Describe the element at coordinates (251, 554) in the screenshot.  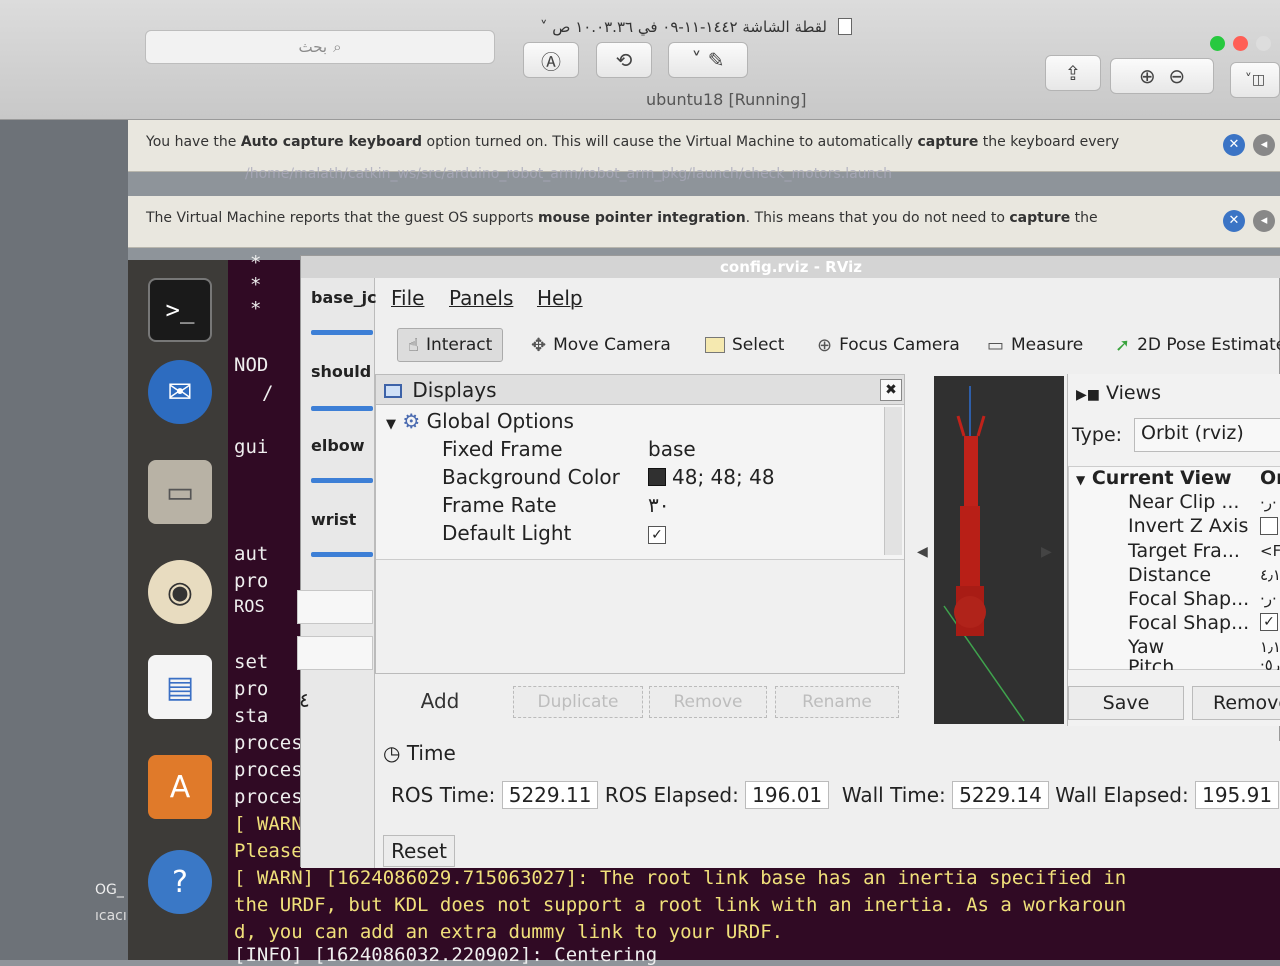
I see `terminal-line: aut` at that location.